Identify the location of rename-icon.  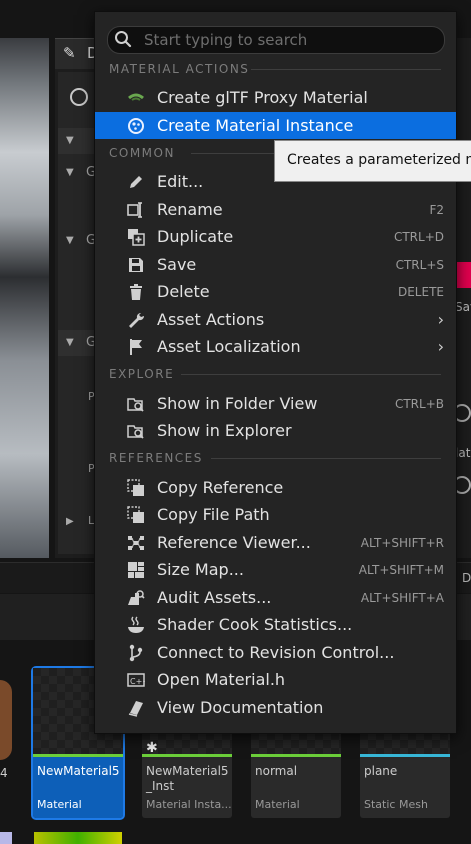
(134, 210).